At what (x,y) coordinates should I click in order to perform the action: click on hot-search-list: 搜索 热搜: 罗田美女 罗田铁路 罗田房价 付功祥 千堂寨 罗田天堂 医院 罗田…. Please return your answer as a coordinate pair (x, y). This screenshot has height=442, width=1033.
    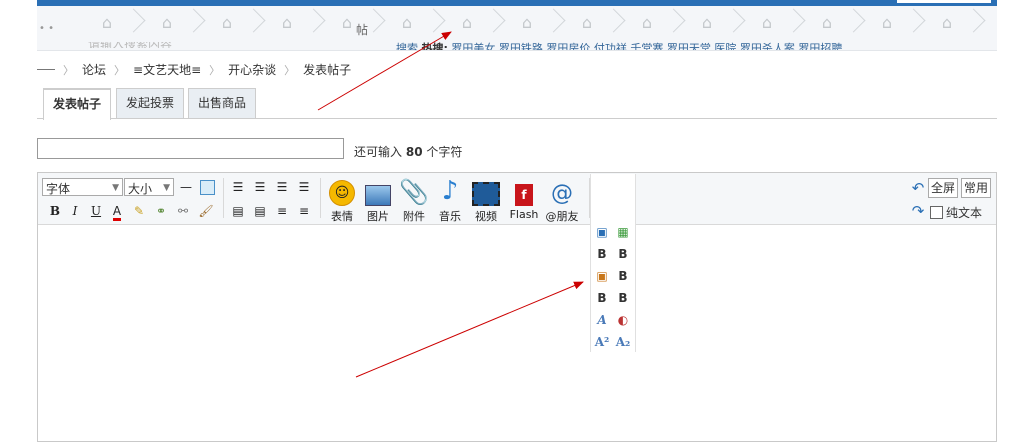
    Looking at the image, I should click on (619, 46).